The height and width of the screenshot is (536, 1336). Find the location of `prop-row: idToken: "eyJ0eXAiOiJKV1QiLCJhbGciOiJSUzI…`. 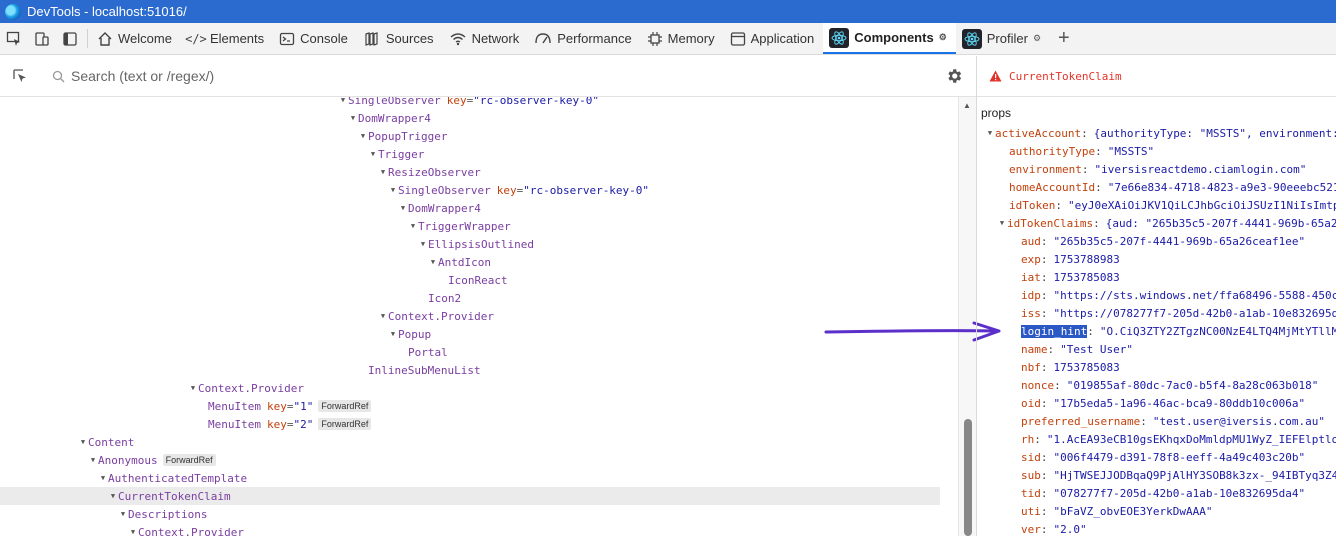

prop-row: idToken: "eyJ0eXAiOiJKV1QiLCJhbGciOiJSUzI… is located at coordinates (1172, 205).